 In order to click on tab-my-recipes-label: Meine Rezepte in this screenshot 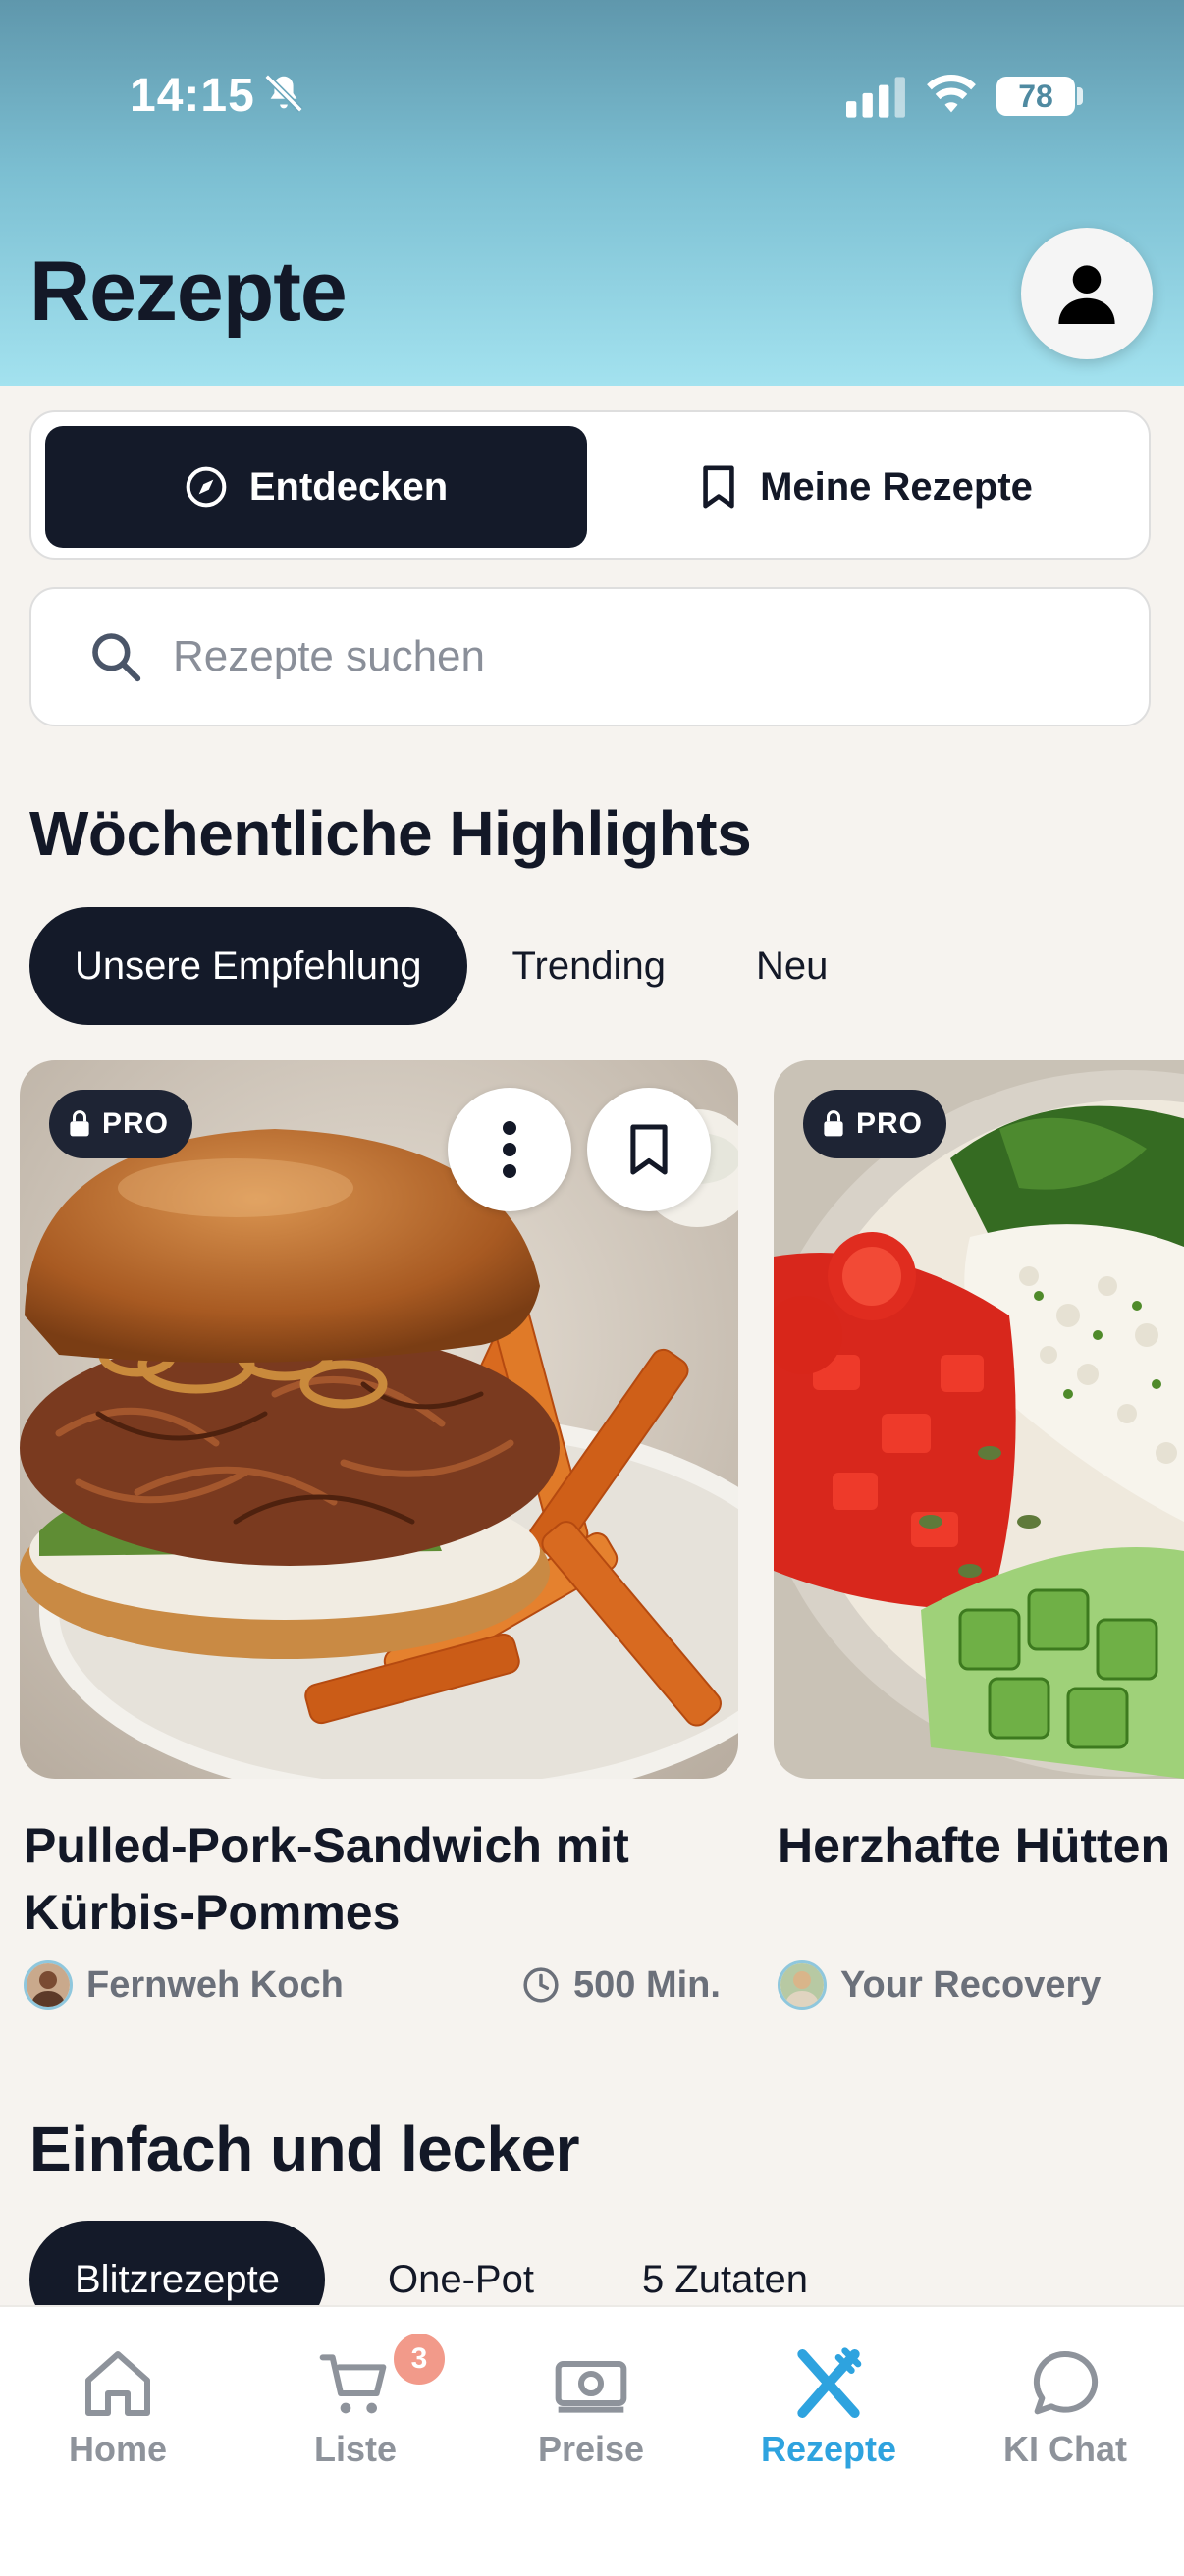, I will do `click(897, 486)`.